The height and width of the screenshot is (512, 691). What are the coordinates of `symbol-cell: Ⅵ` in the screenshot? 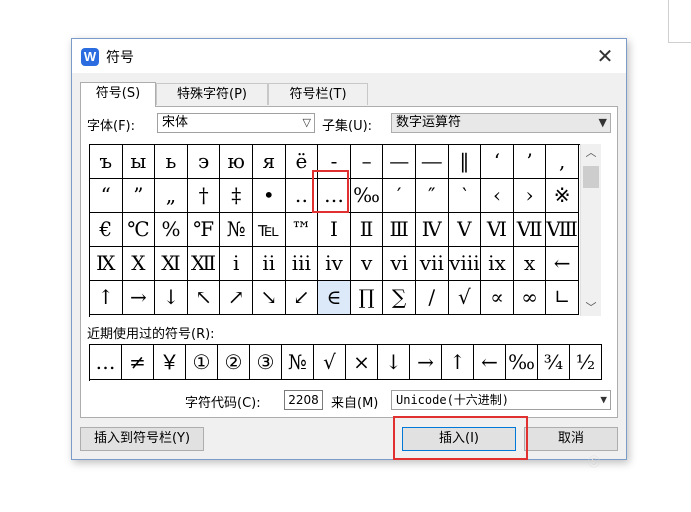 It's located at (497, 230).